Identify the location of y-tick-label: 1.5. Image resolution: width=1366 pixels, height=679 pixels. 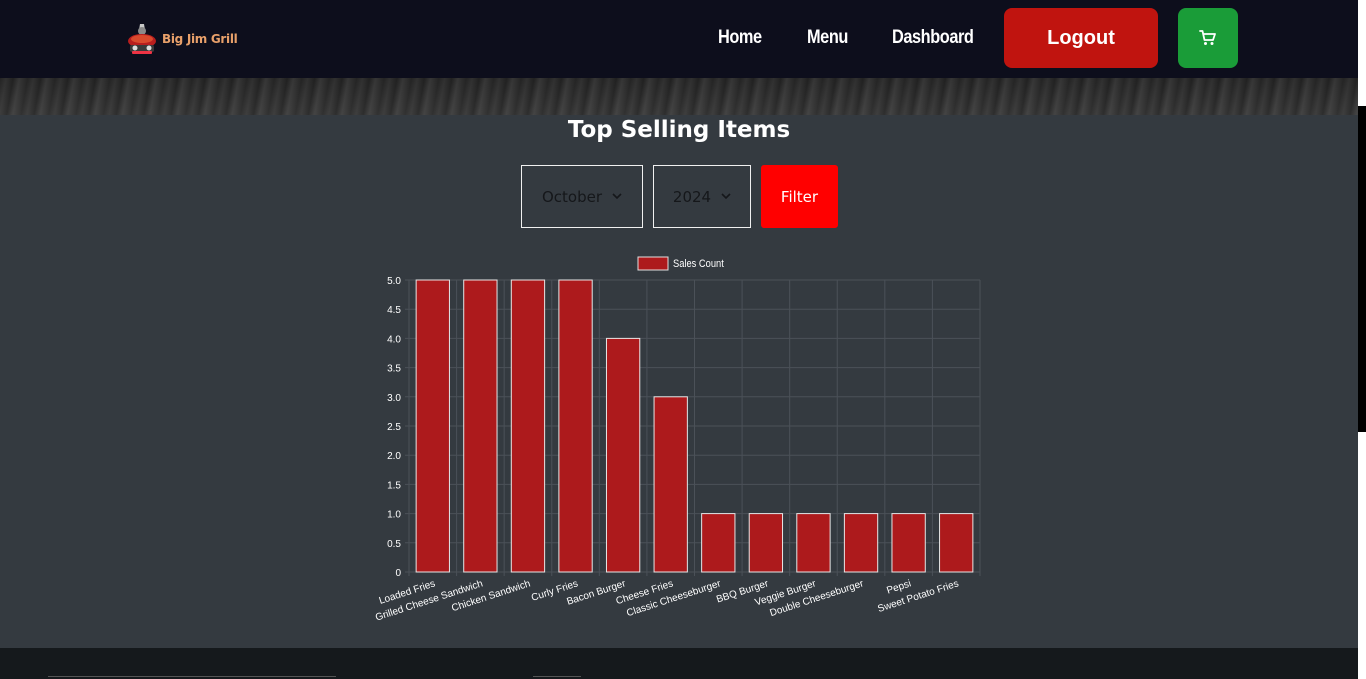
(394, 485).